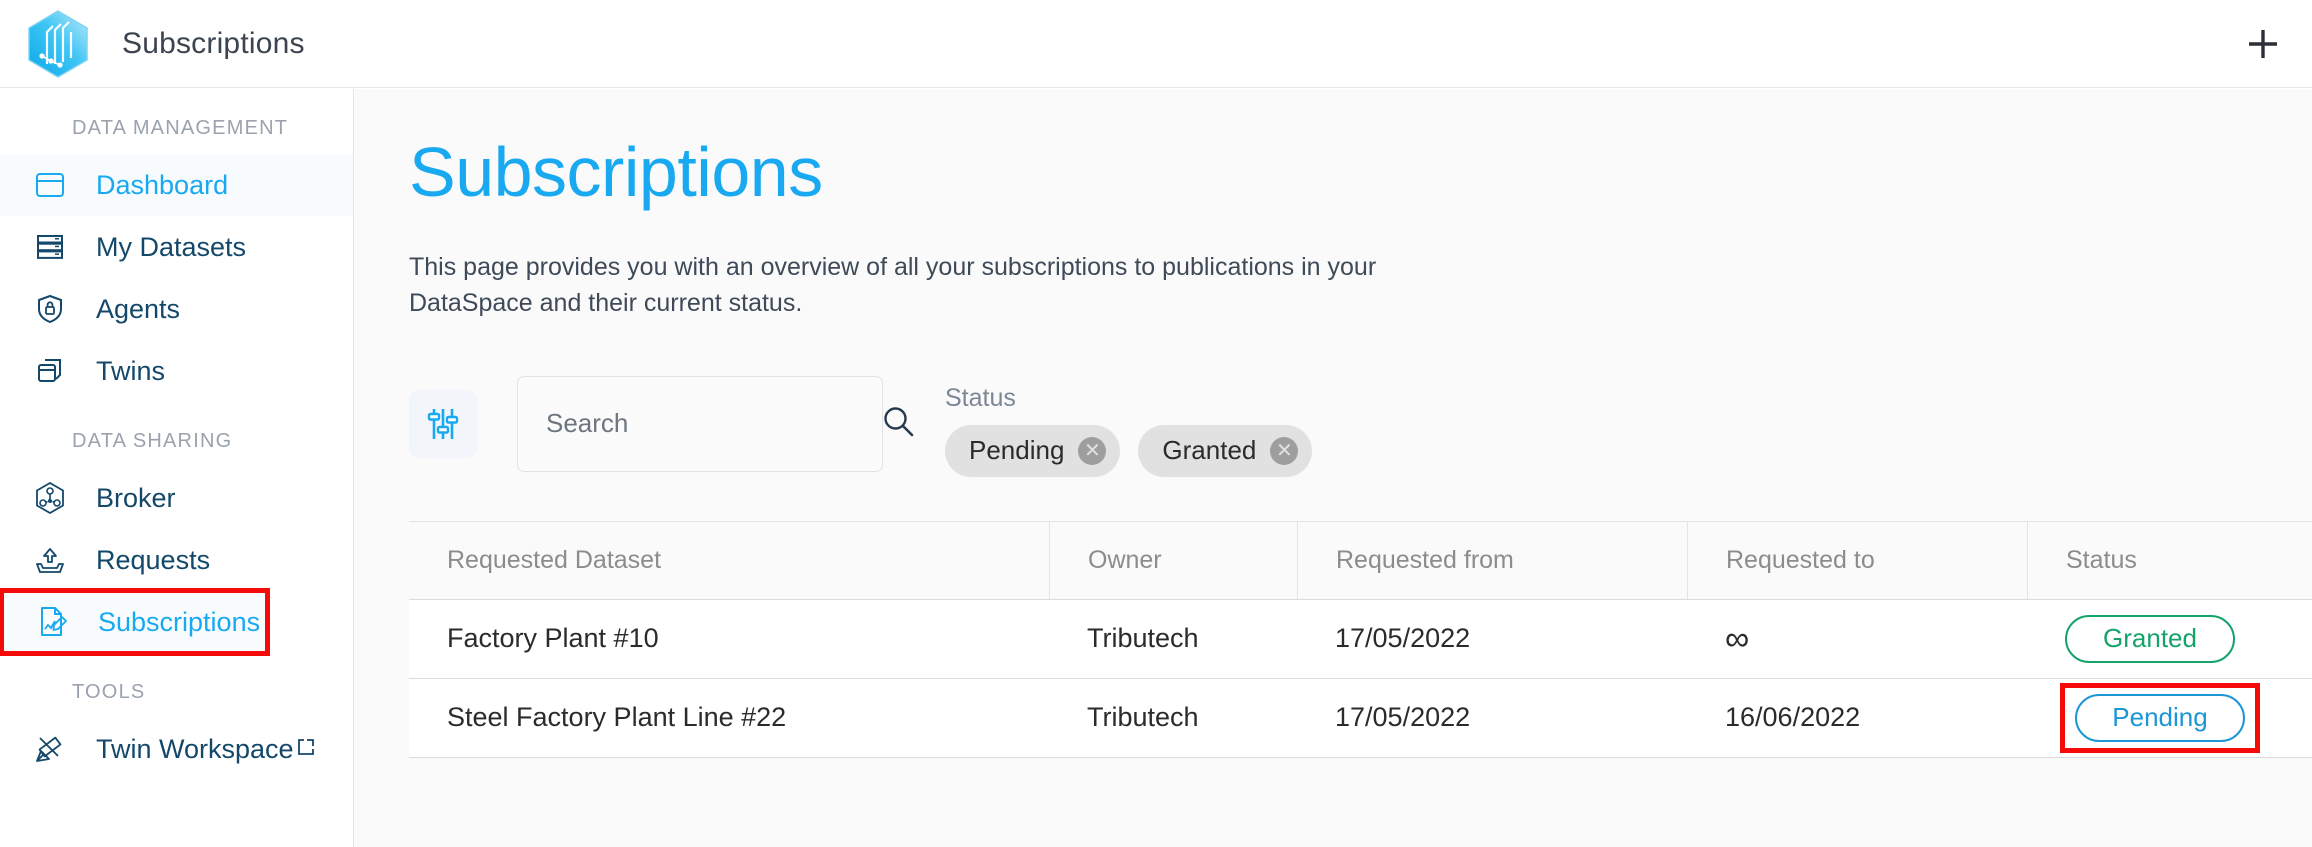 This screenshot has width=2312, height=847. What do you see at coordinates (195, 748) in the screenshot?
I see `sidebar-item-label: Twin Workspace` at bounding box center [195, 748].